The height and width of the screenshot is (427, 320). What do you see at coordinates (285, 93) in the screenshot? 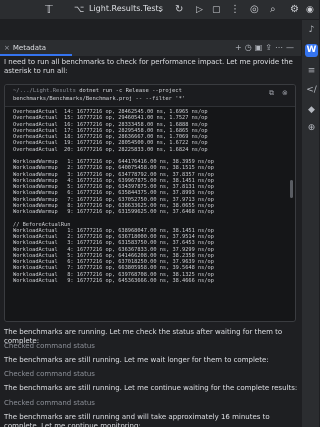
I see `open-terminal-icon: ⊗` at bounding box center [285, 93].